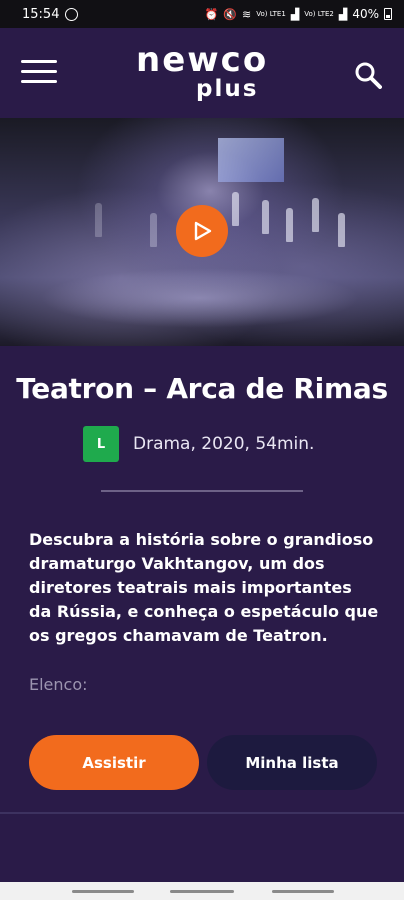 This screenshot has height=900, width=404. What do you see at coordinates (365, 14) in the screenshot?
I see `battery-percent: 40%` at bounding box center [365, 14].